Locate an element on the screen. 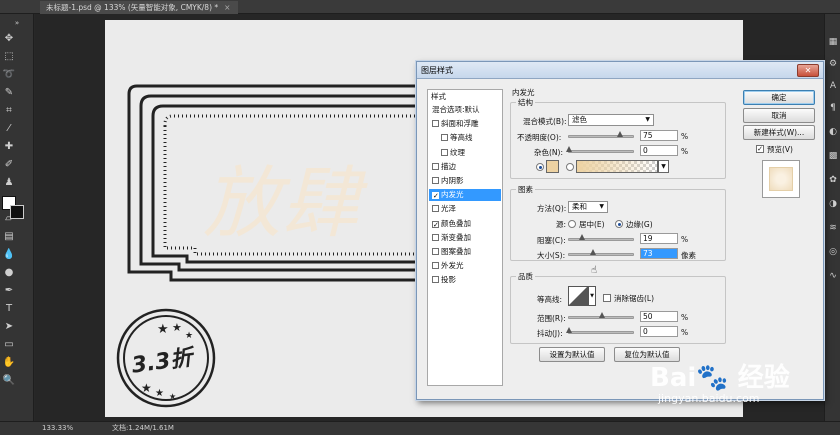 This screenshot has width=840, height=435. style-item: ✓ 颜色叠加 is located at coordinates (465, 224).